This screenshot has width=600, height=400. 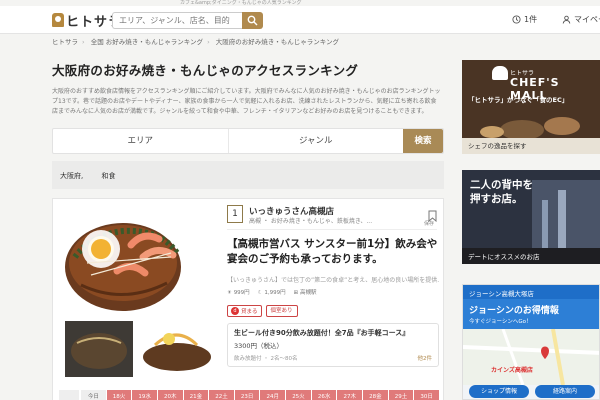 I want to click on shop-info-button: ショップ情報, so click(x=499, y=391).